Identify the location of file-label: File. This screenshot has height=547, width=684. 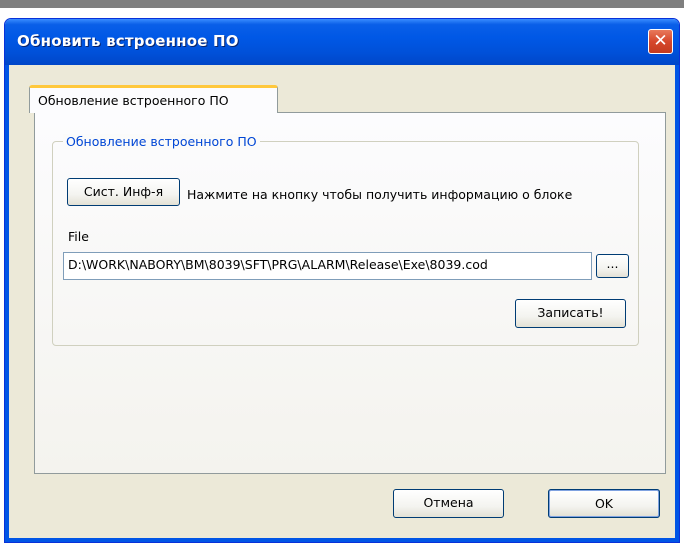
(78, 236).